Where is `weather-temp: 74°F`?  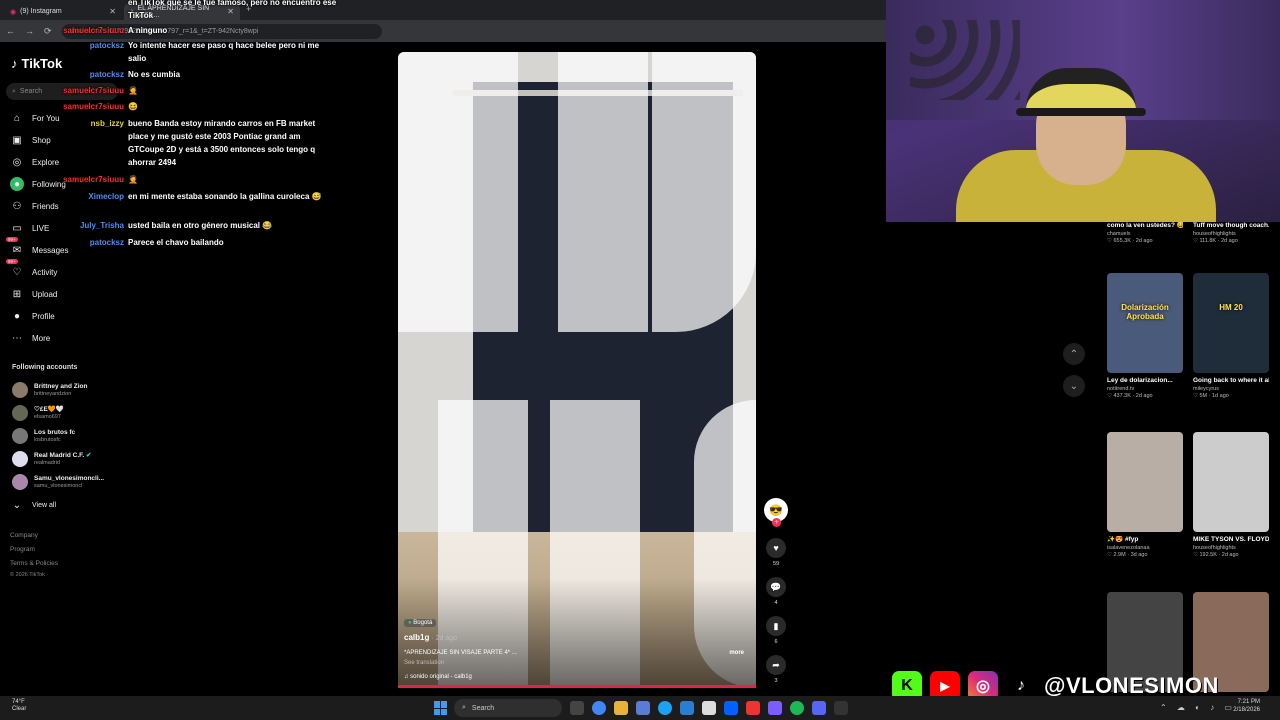 weather-temp: 74°F is located at coordinates (18, 702).